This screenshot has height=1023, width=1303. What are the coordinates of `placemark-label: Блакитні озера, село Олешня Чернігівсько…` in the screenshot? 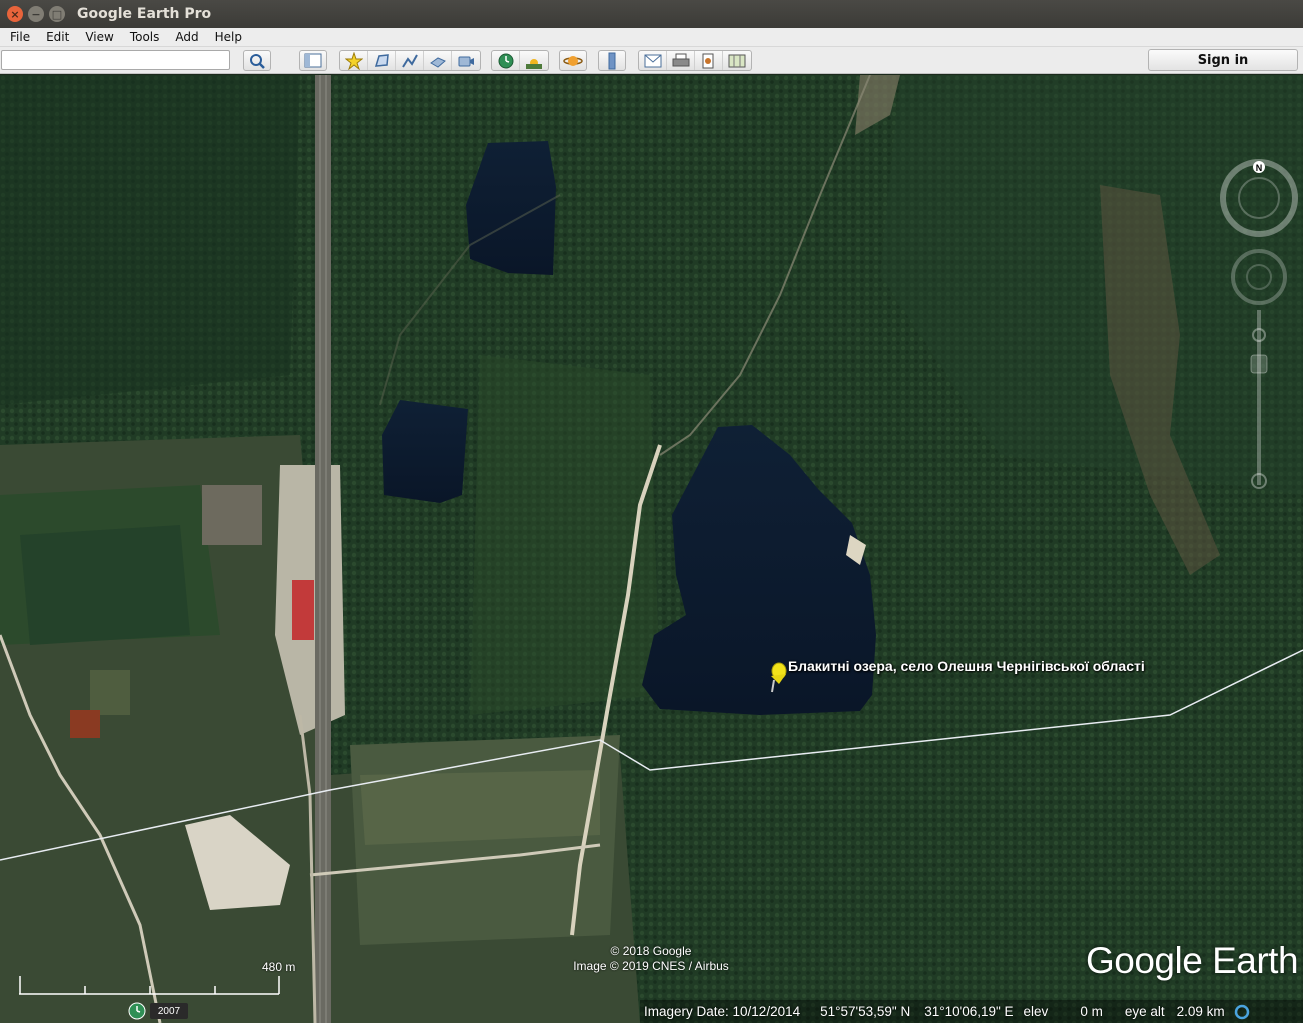 It's located at (966, 666).